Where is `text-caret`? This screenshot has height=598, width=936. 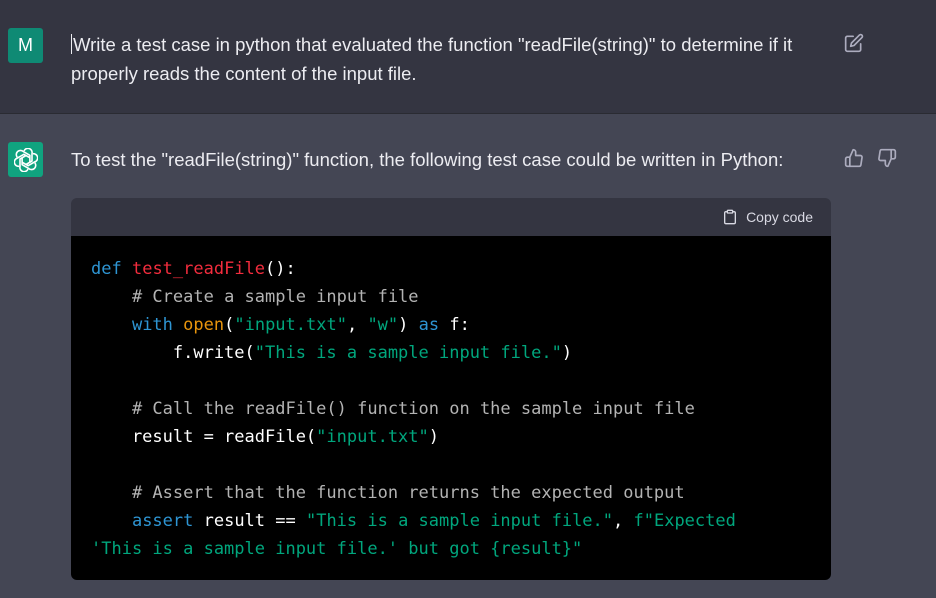
text-caret is located at coordinates (71, 44).